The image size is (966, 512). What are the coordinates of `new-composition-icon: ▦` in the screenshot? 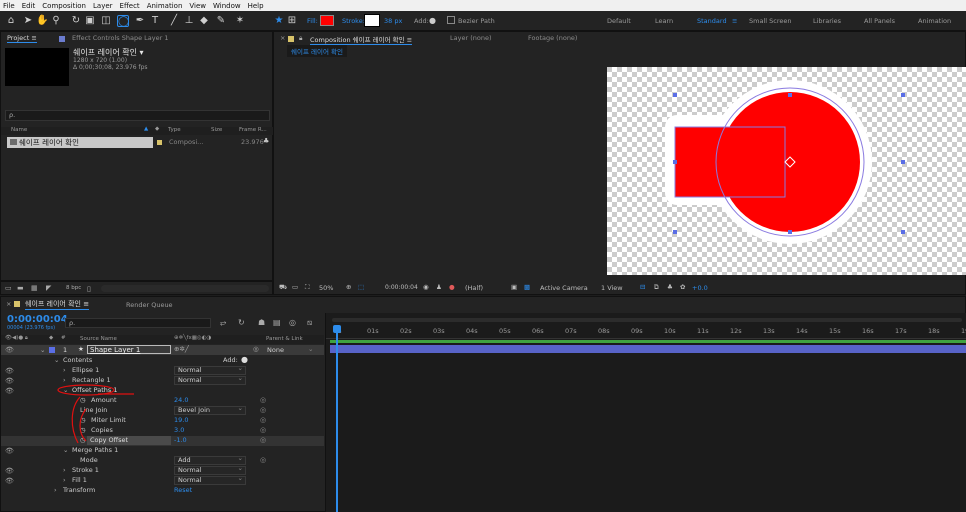 It's located at (34, 288).